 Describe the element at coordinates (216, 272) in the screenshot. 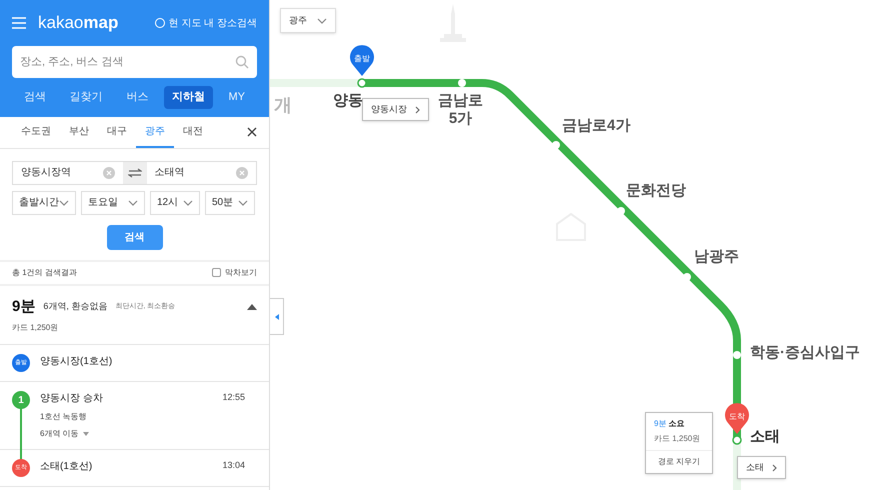

I see `last-train-checkbox` at that location.